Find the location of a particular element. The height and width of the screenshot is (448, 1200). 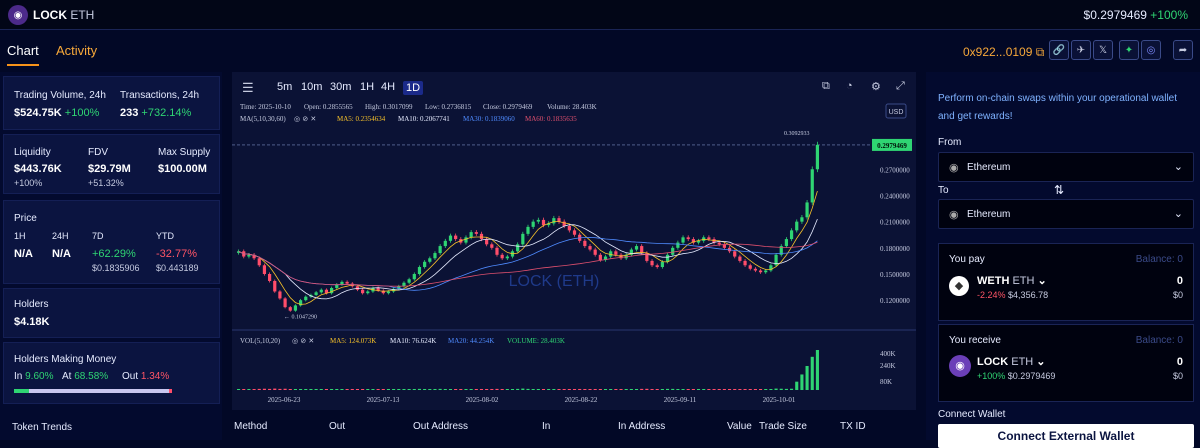

share-icon-a: ✦ is located at coordinates (1129, 50).